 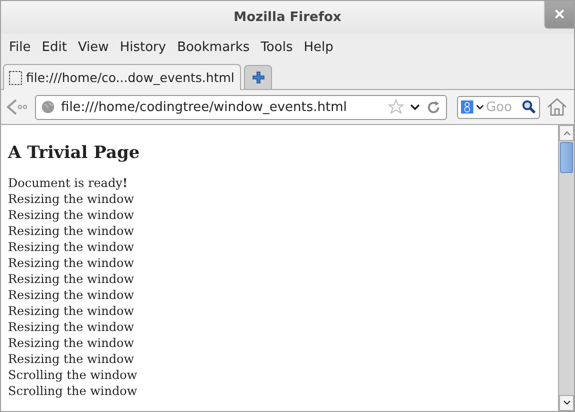 I want to click on caret-down-icon, so click(x=566, y=403).